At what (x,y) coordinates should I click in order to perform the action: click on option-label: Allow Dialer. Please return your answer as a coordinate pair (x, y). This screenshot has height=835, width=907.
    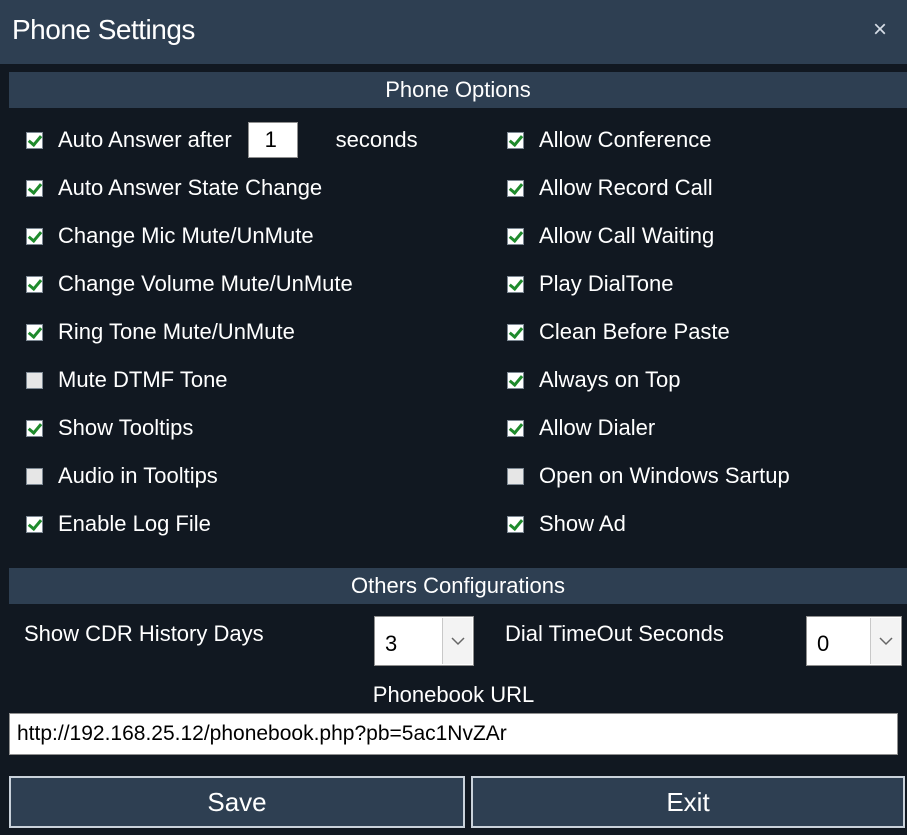
    Looking at the image, I should click on (597, 427).